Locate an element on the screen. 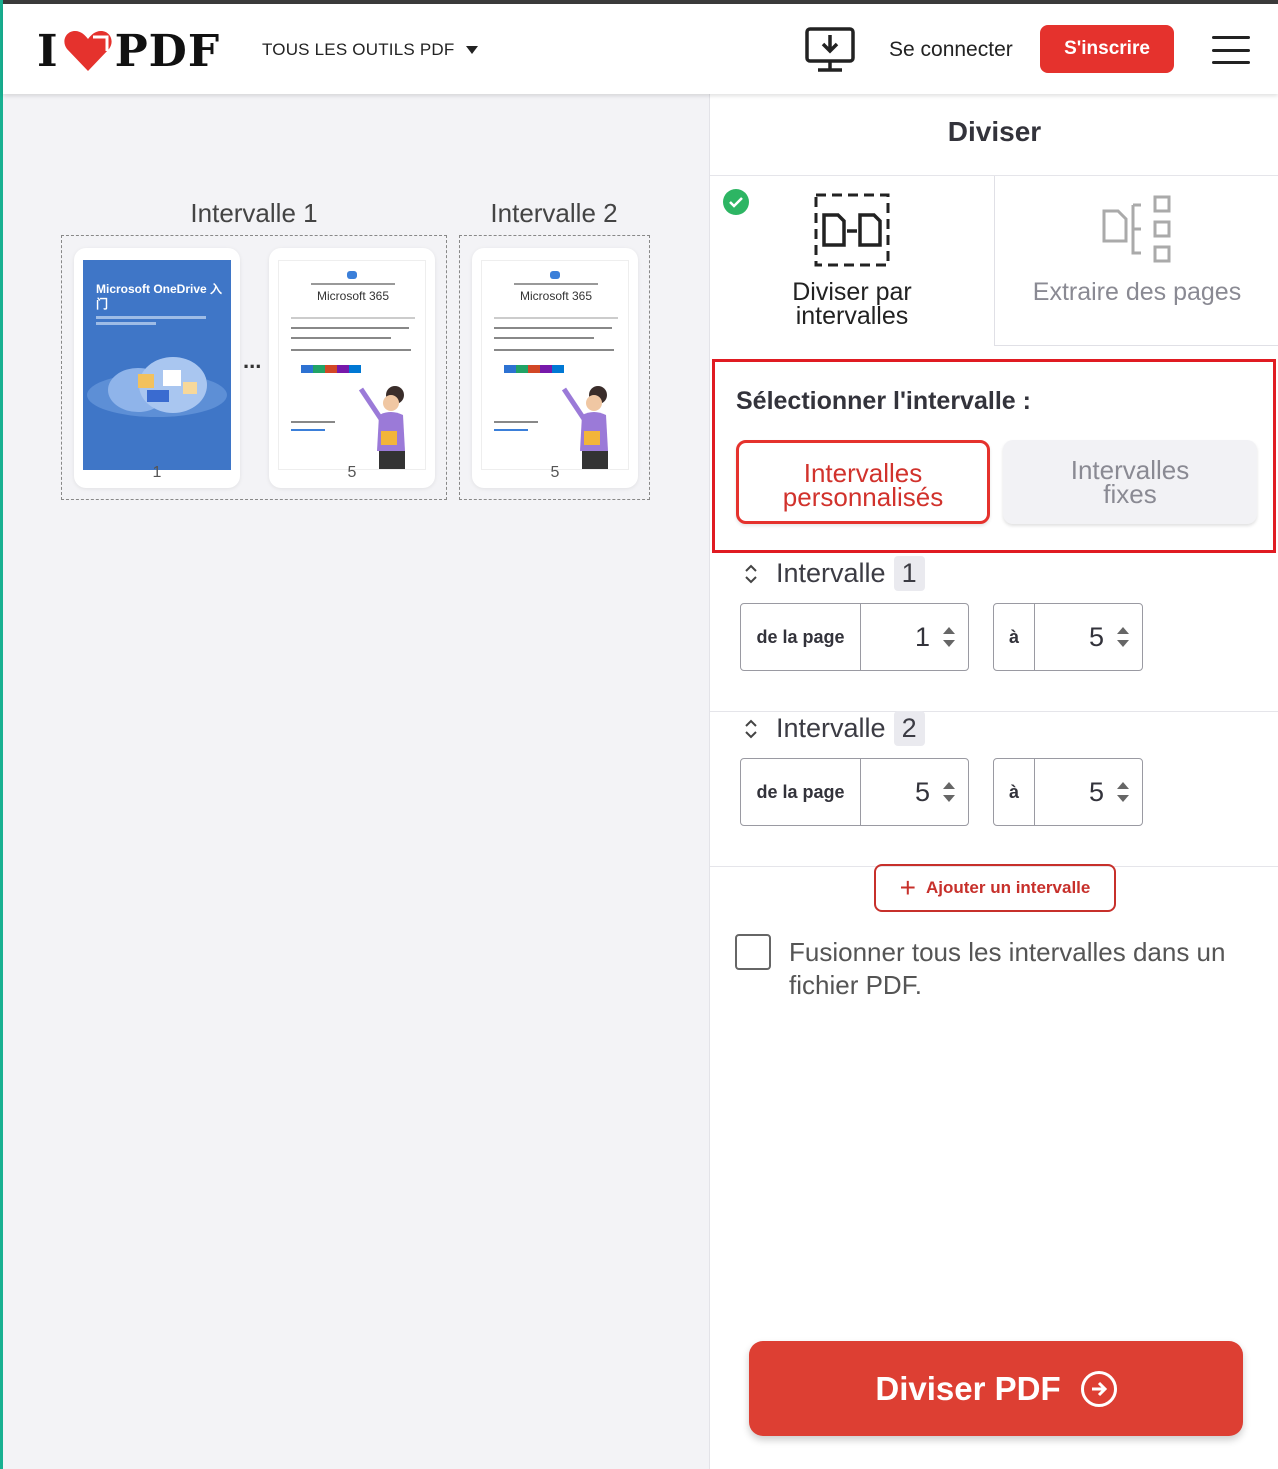 Image resolution: width=1278 pixels, height=1469 pixels. logo-word: PDF is located at coordinates (167, 51).